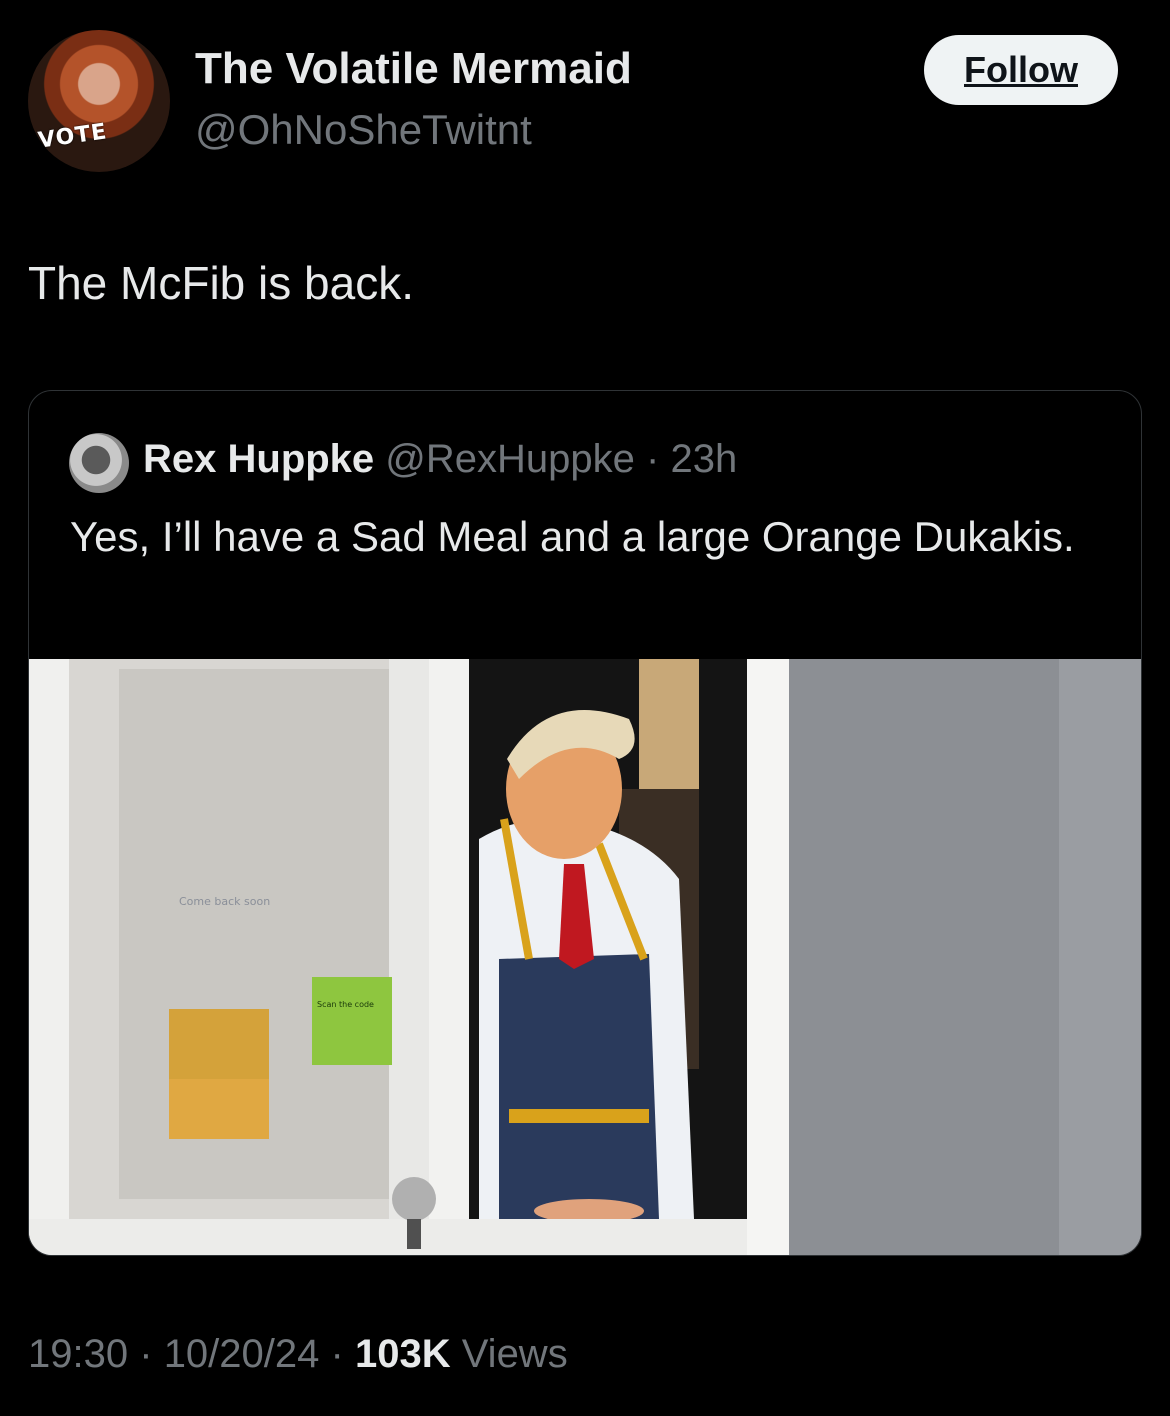 The width and height of the screenshot is (1170, 1416). Describe the element at coordinates (352, 1021) in the screenshot. I see `scan-code-sticker` at that location.